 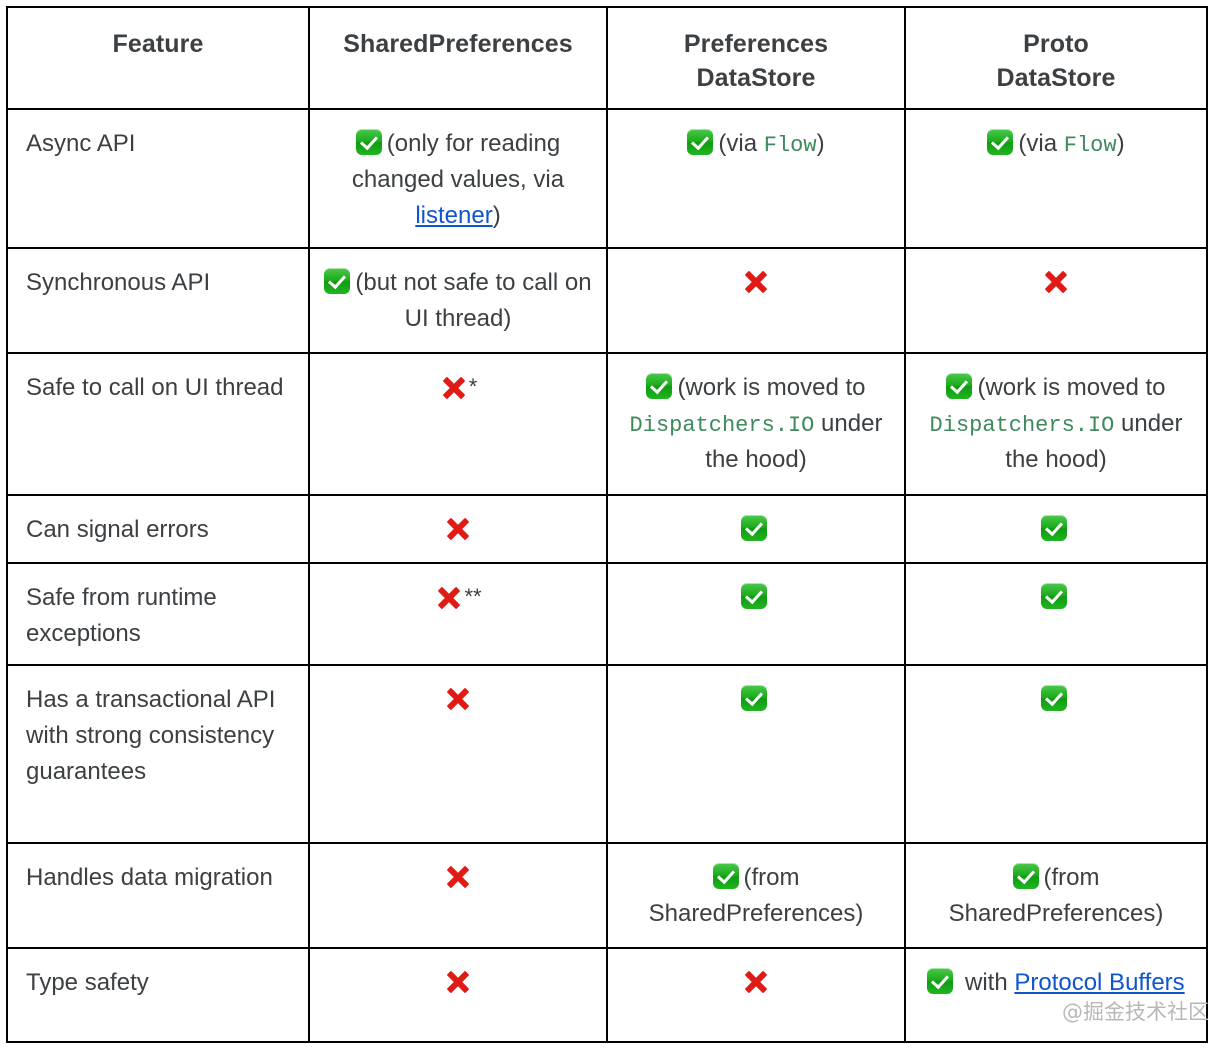 What do you see at coordinates (121, 615) in the screenshot?
I see `feature-label: Safe from runtime exceptions` at bounding box center [121, 615].